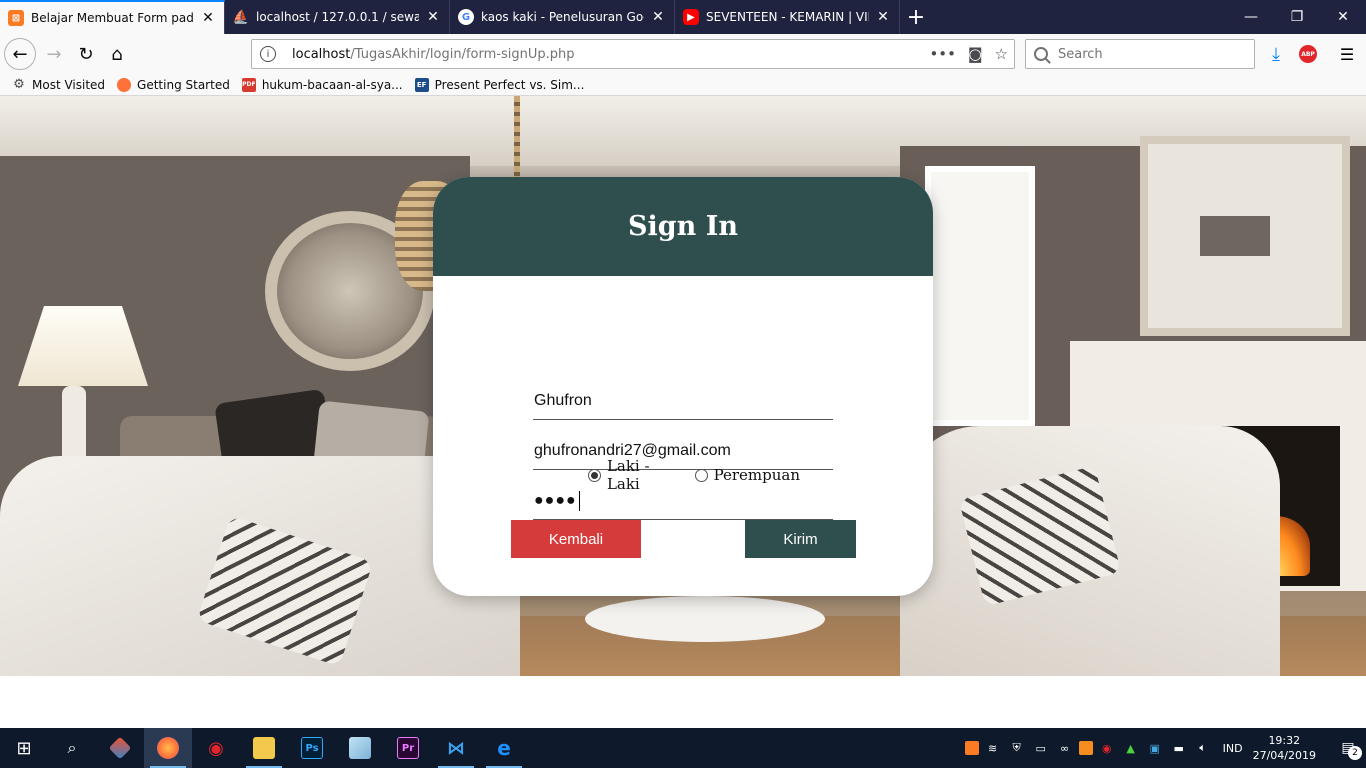 The height and width of the screenshot is (768, 1366). I want to click on wifi-icon: ≋, so click(993, 748).